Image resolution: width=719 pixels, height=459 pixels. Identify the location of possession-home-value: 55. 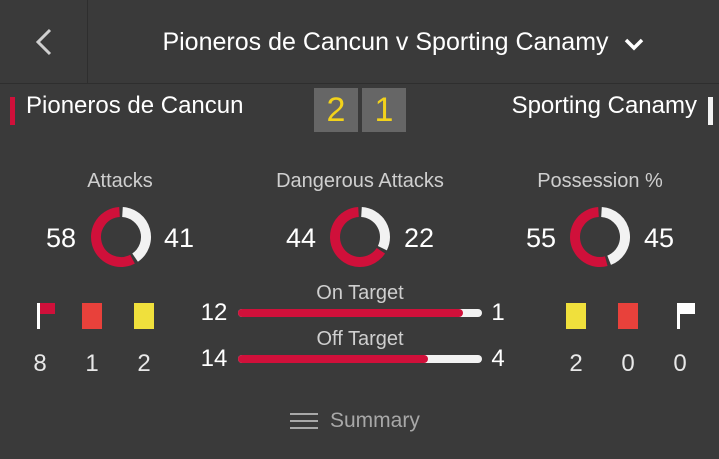
(541, 238).